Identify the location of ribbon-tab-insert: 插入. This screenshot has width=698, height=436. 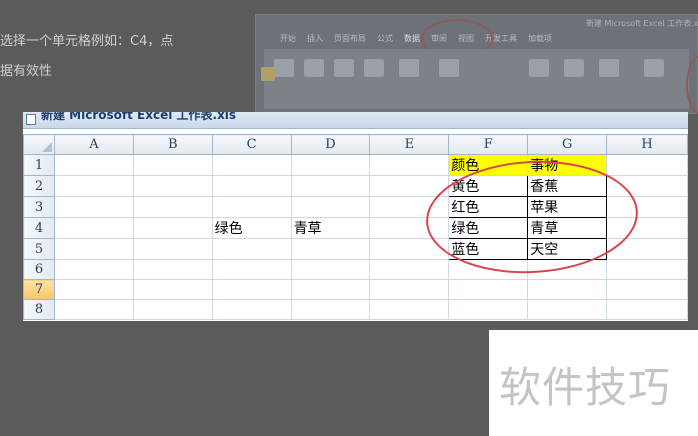
(315, 38).